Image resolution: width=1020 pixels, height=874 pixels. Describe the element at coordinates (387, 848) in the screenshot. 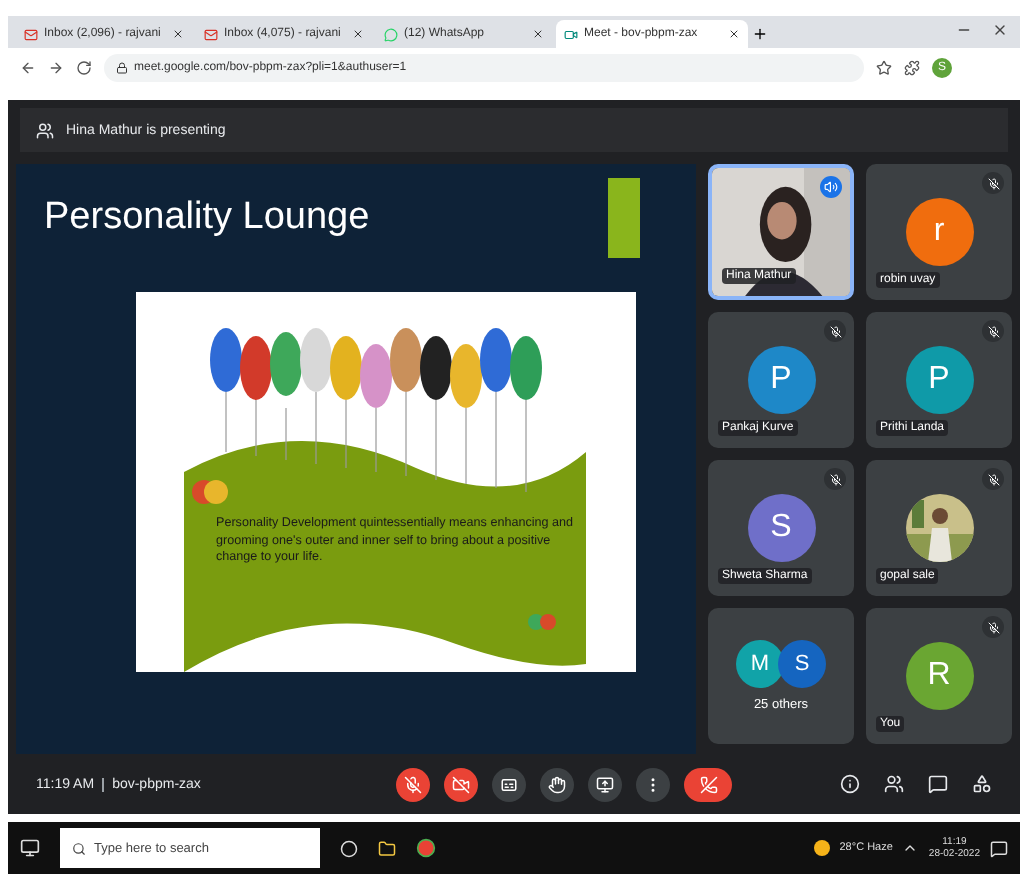

I see `folder-icon` at that location.